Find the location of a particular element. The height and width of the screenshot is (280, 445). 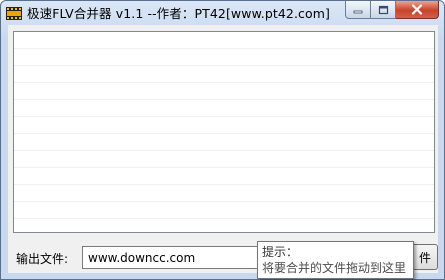

minimize-icon is located at coordinates (358, 11).